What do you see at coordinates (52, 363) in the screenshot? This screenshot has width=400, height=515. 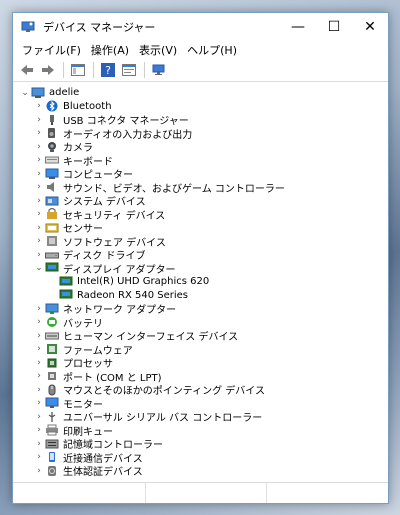 I see `processor-icon` at bounding box center [52, 363].